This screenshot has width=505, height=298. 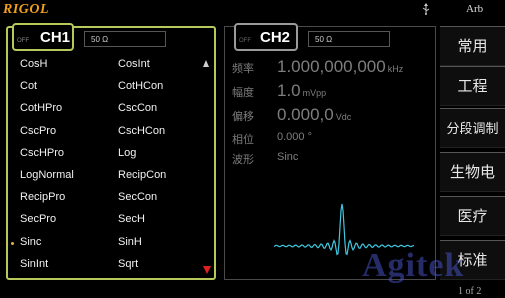 I want to click on freq-unit: kHz, so click(x=395, y=69).